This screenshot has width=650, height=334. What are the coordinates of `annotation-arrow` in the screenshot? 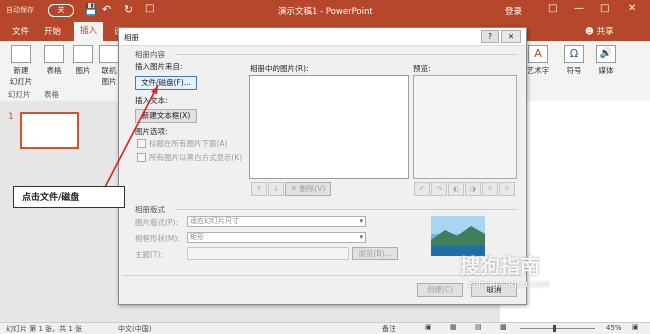 It's located at (131, 136).